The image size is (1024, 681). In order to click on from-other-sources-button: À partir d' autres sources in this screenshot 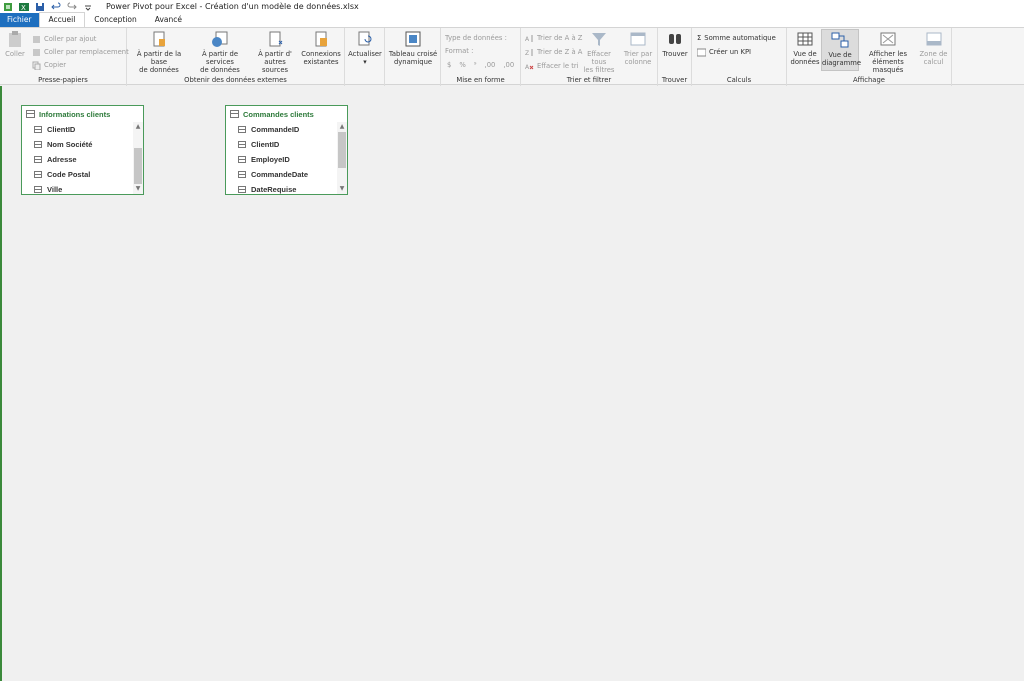, I will do `click(275, 52)`.